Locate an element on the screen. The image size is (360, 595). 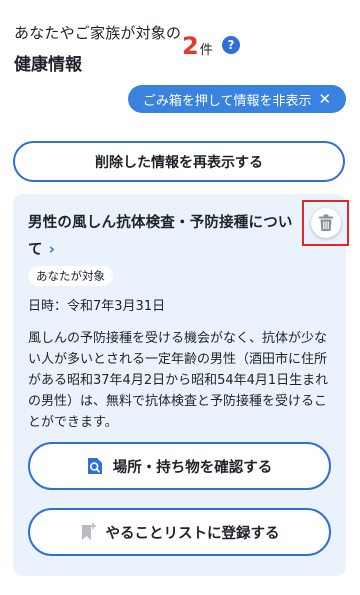
bookmark-add-icon is located at coordinates (88, 532).